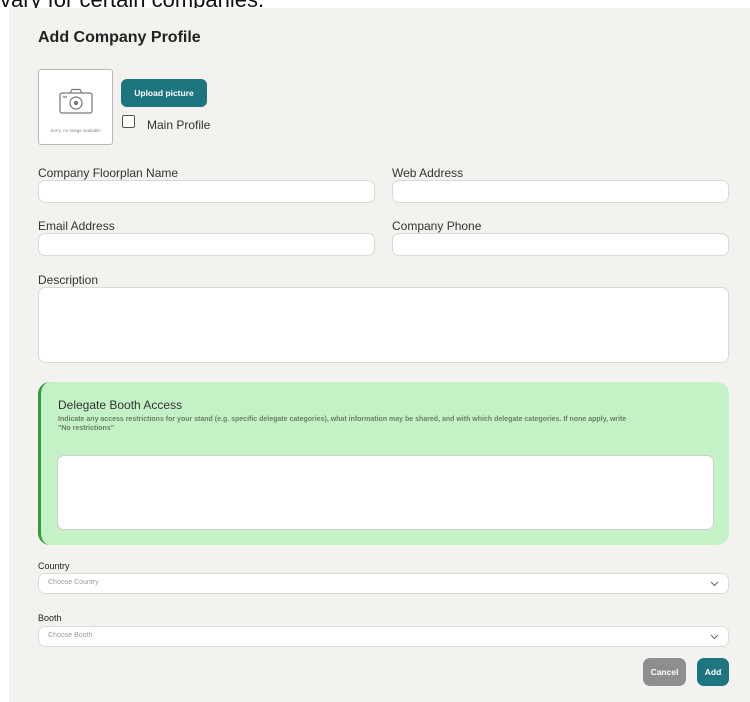  Describe the element at coordinates (713, 672) in the screenshot. I see `add-button: Add` at that location.